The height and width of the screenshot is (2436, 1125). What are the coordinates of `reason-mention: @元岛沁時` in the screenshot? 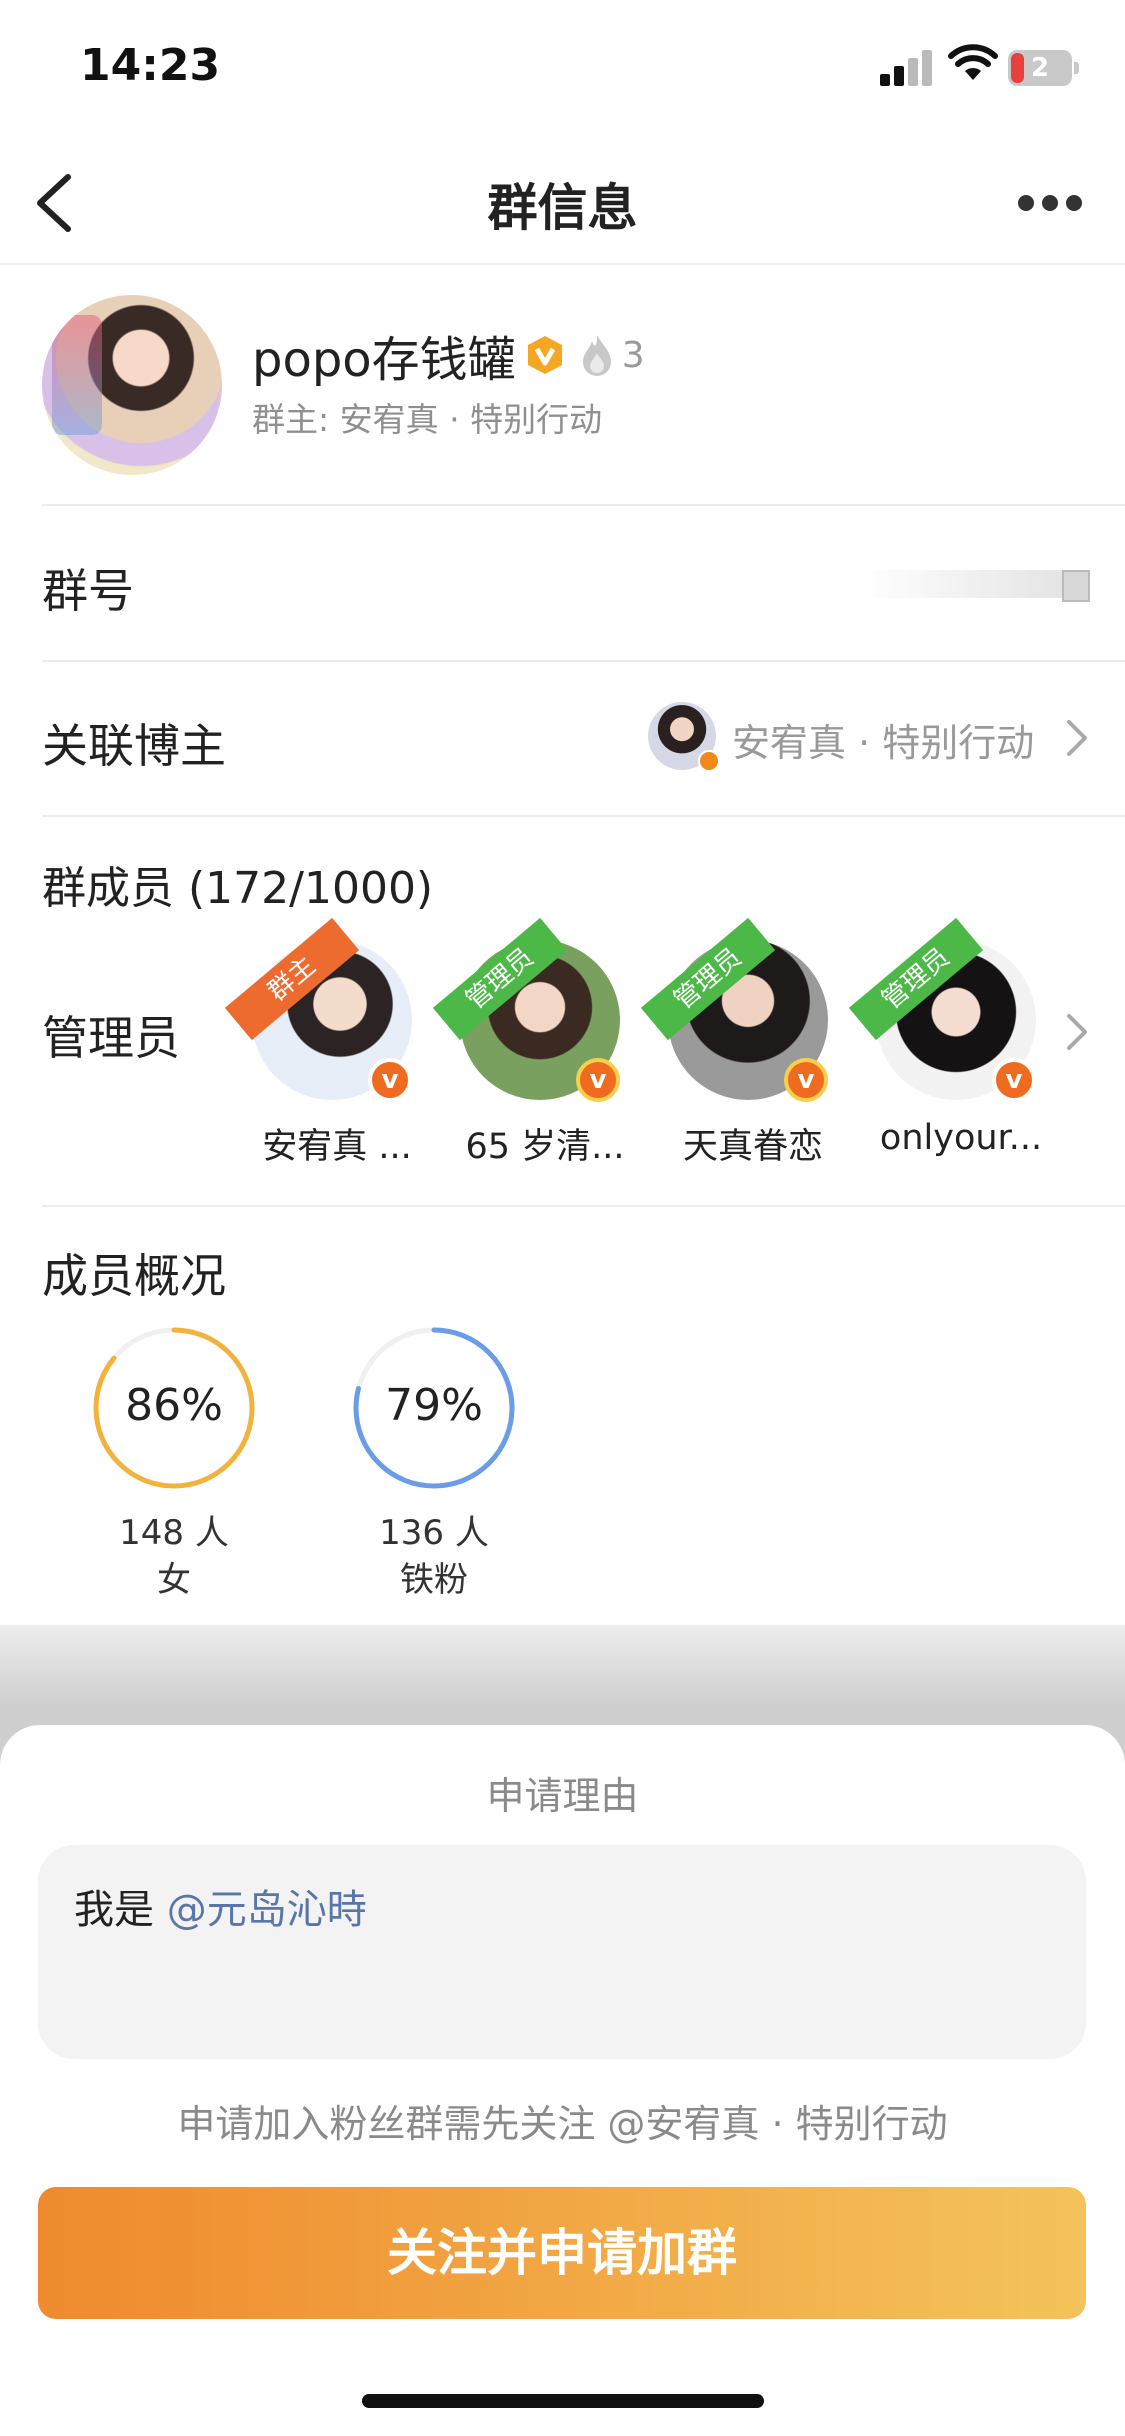 It's located at (267, 1910).